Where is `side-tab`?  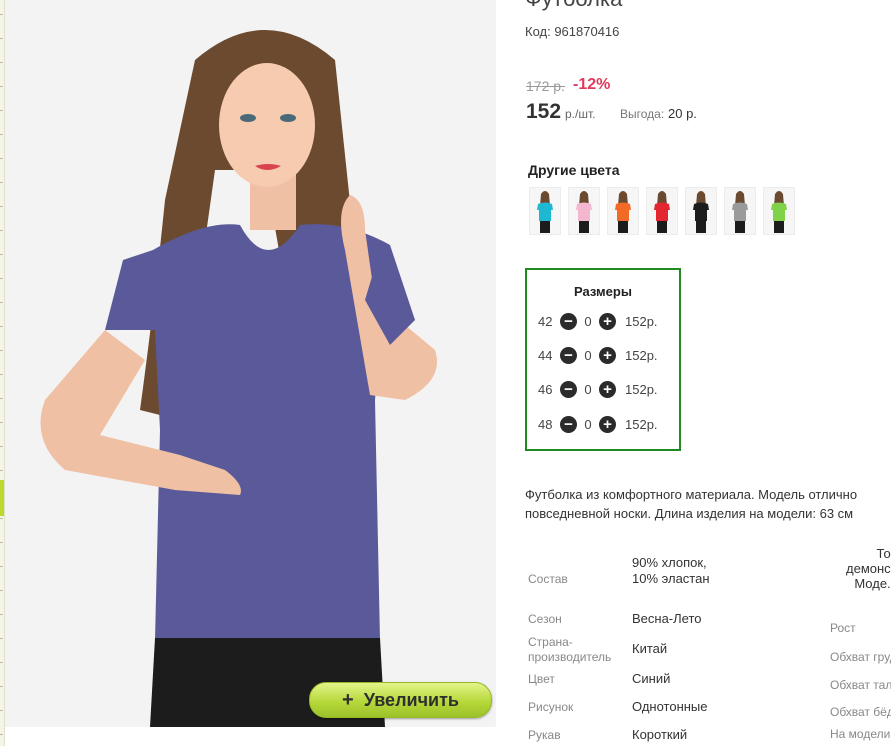
side-tab is located at coordinates (2, 498).